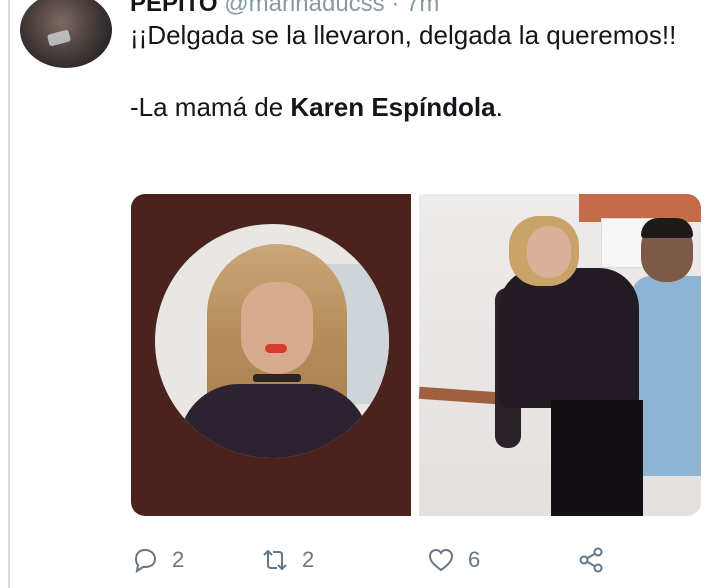 The width and height of the screenshot is (720, 588). What do you see at coordinates (145, 561) in the screenshot?
I see `reply-bubble-icon` at bounding box center [145, 561].